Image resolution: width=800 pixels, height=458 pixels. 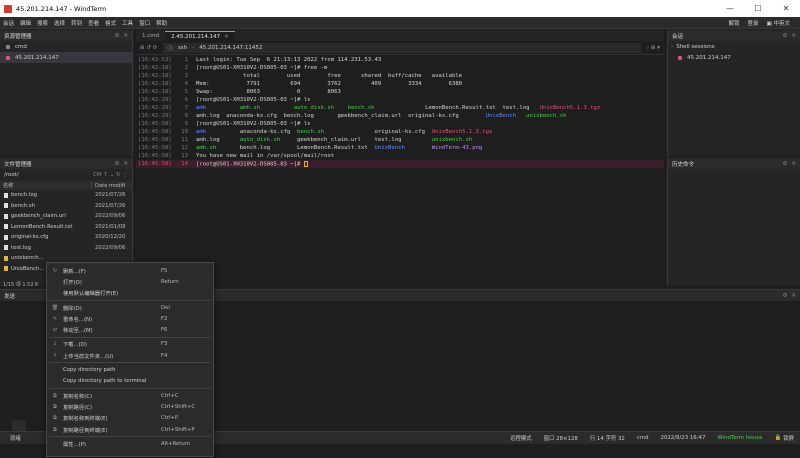 I want to click on session-item: 45.201.214.147, so click(x=734, y=57).